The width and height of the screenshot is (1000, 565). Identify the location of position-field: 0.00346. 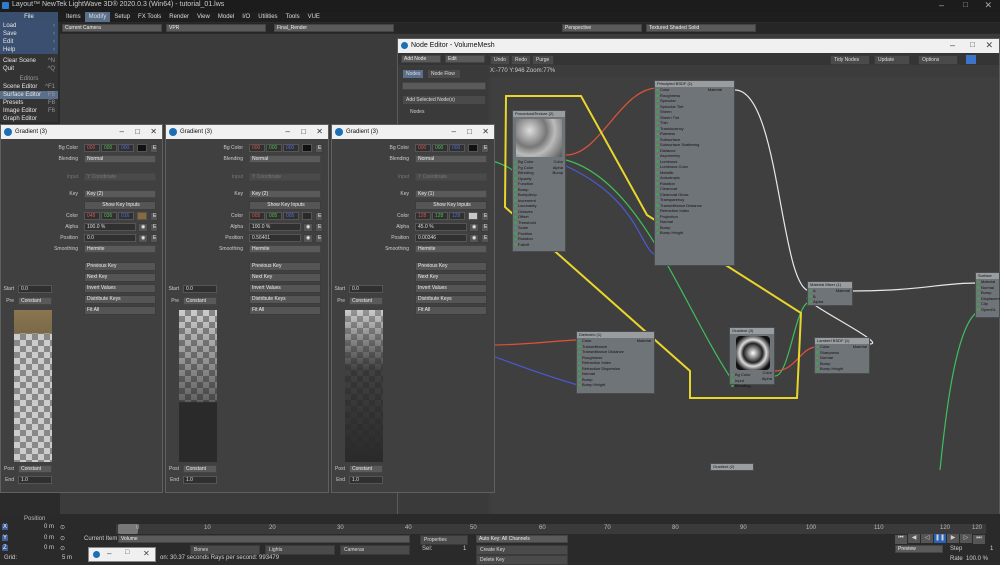
(441, 238).